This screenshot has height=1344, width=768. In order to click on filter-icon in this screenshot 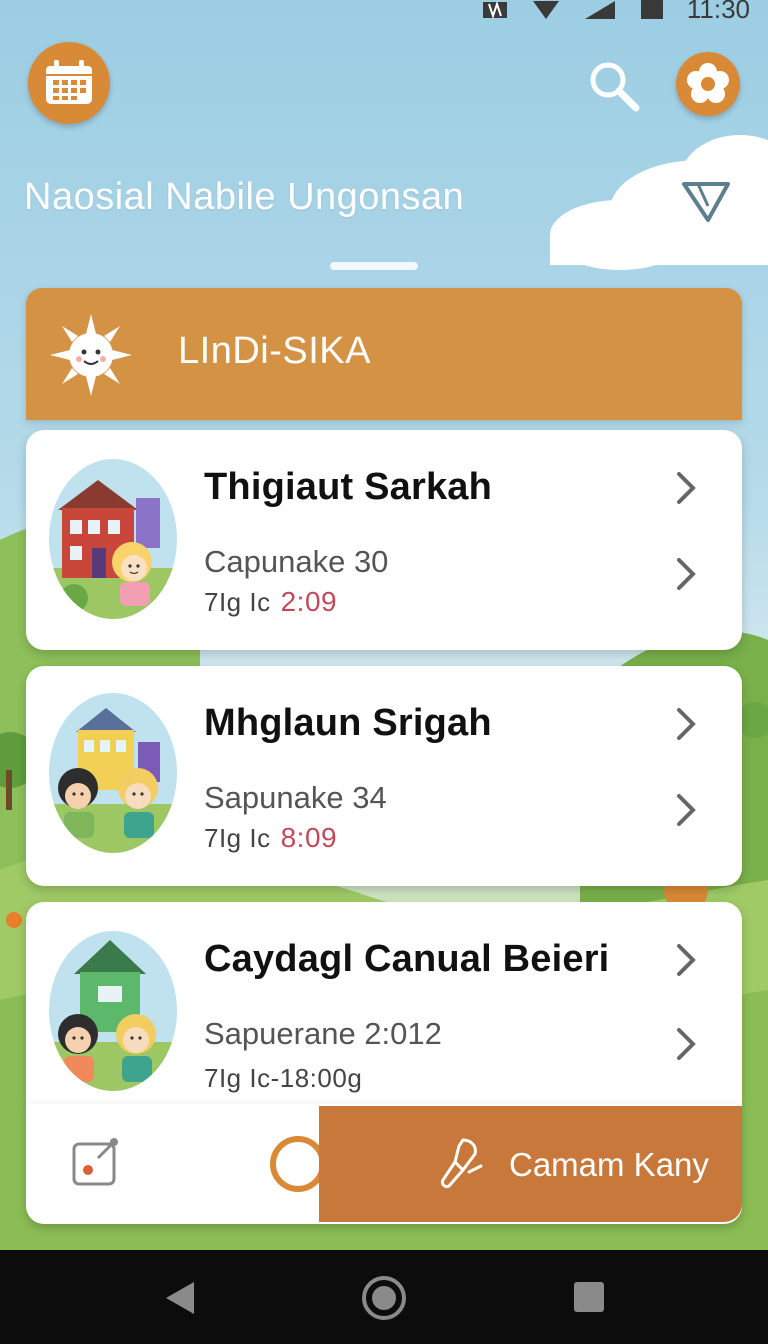, I will do `click(706, 202)`.